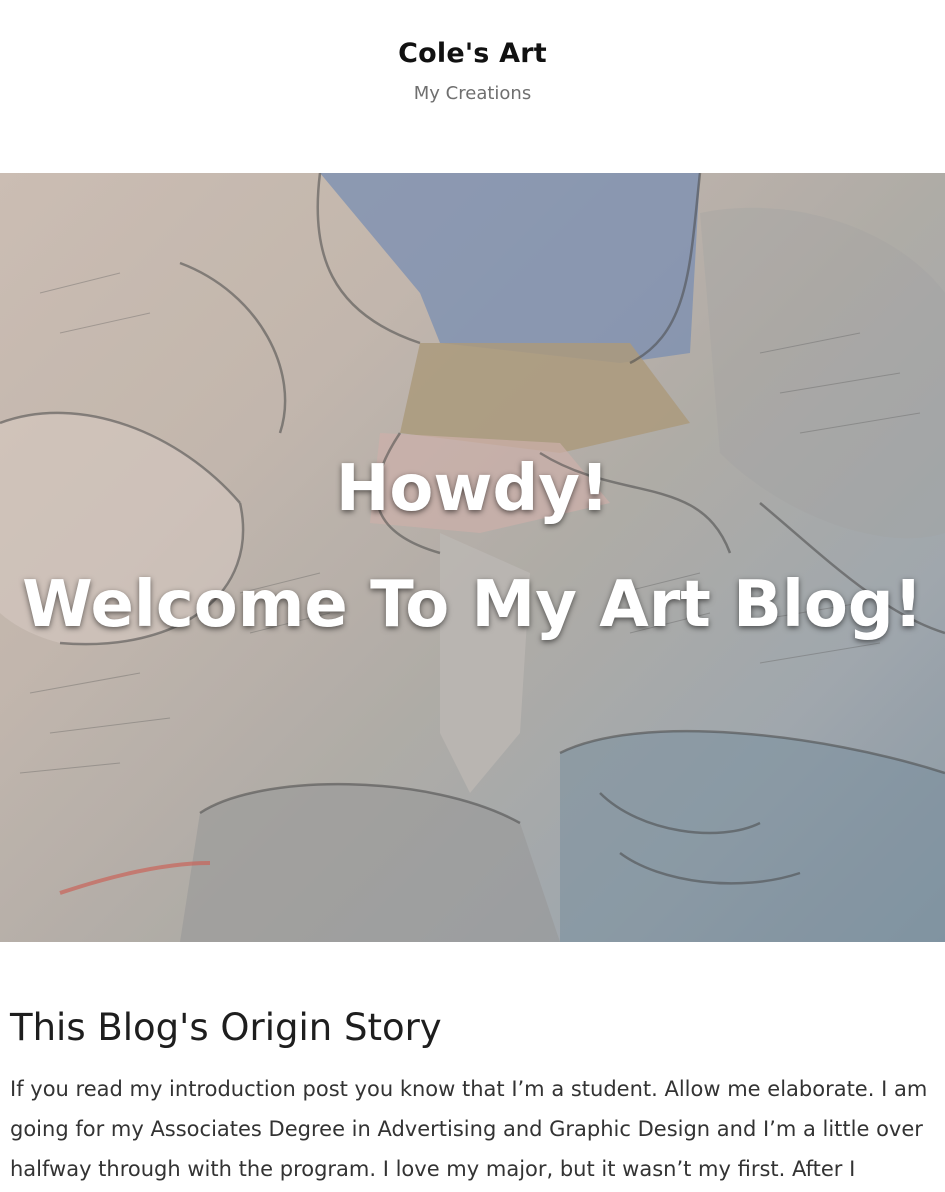 This screenshot has width=945, height=1192. Describe the element at coordinates (472, 53) in the screenshot. I see `site-title: Cole's Art` at that location.